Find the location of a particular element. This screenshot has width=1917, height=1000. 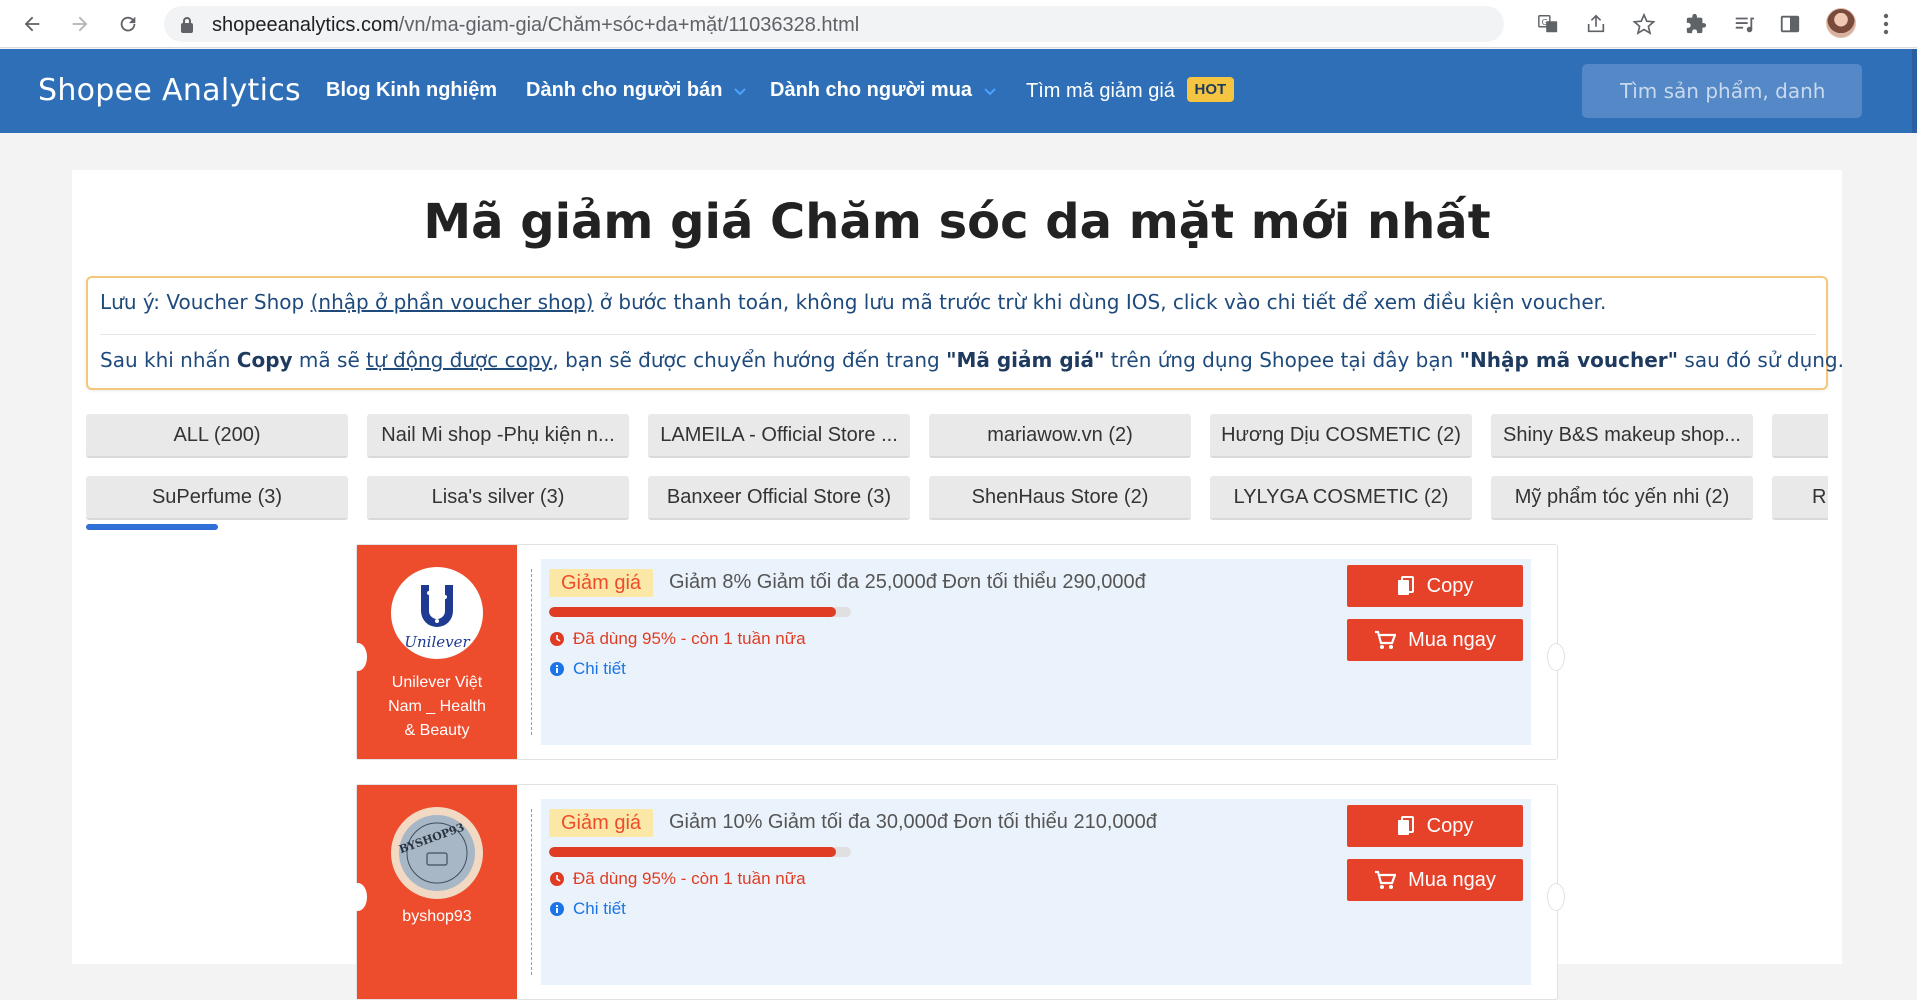

reading-list-icon is located at coordinates (1744, 24).